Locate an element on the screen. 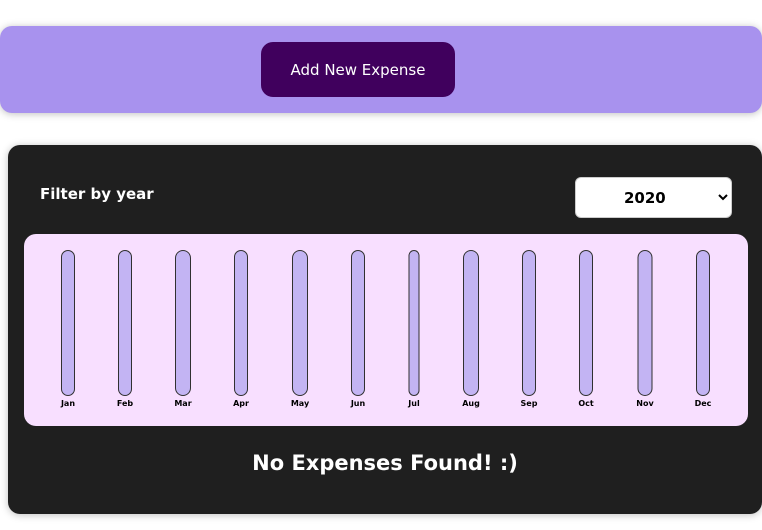 The height and width of the screenshot is (530, 762). chart-bar-nov is located at coordinates (645, 323).